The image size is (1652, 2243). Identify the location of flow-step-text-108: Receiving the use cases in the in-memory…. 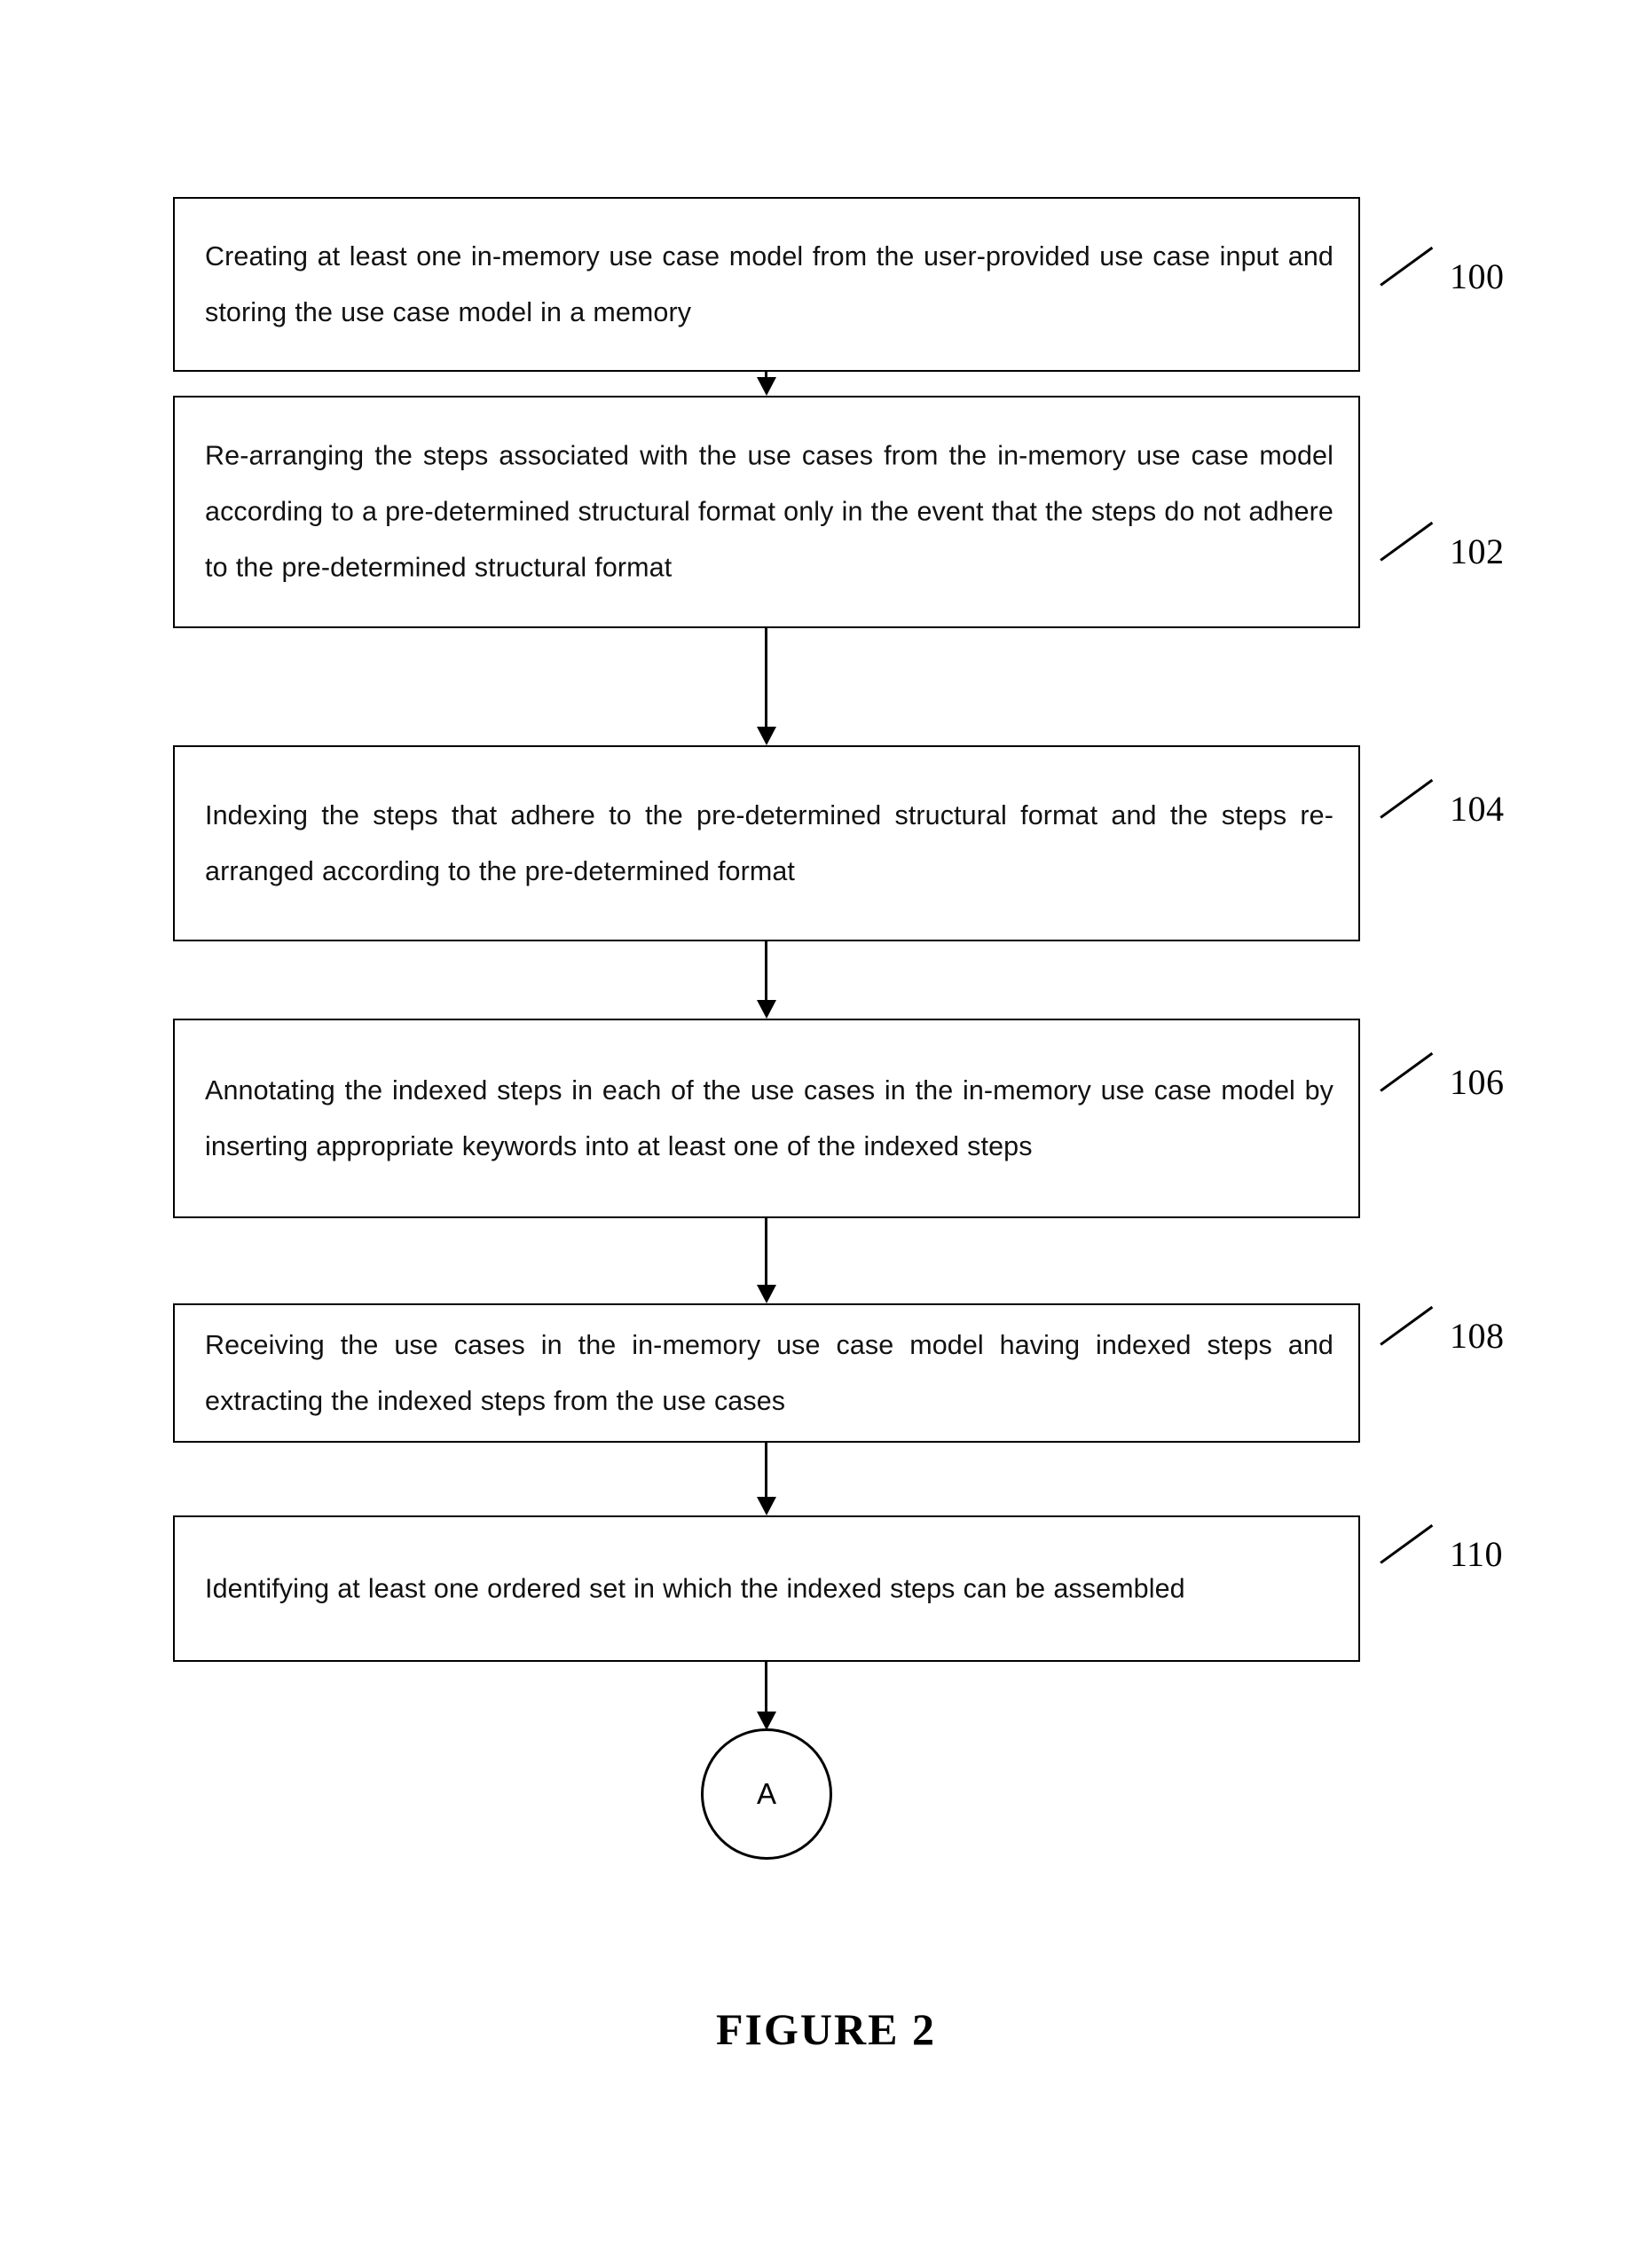
(769, 1372).